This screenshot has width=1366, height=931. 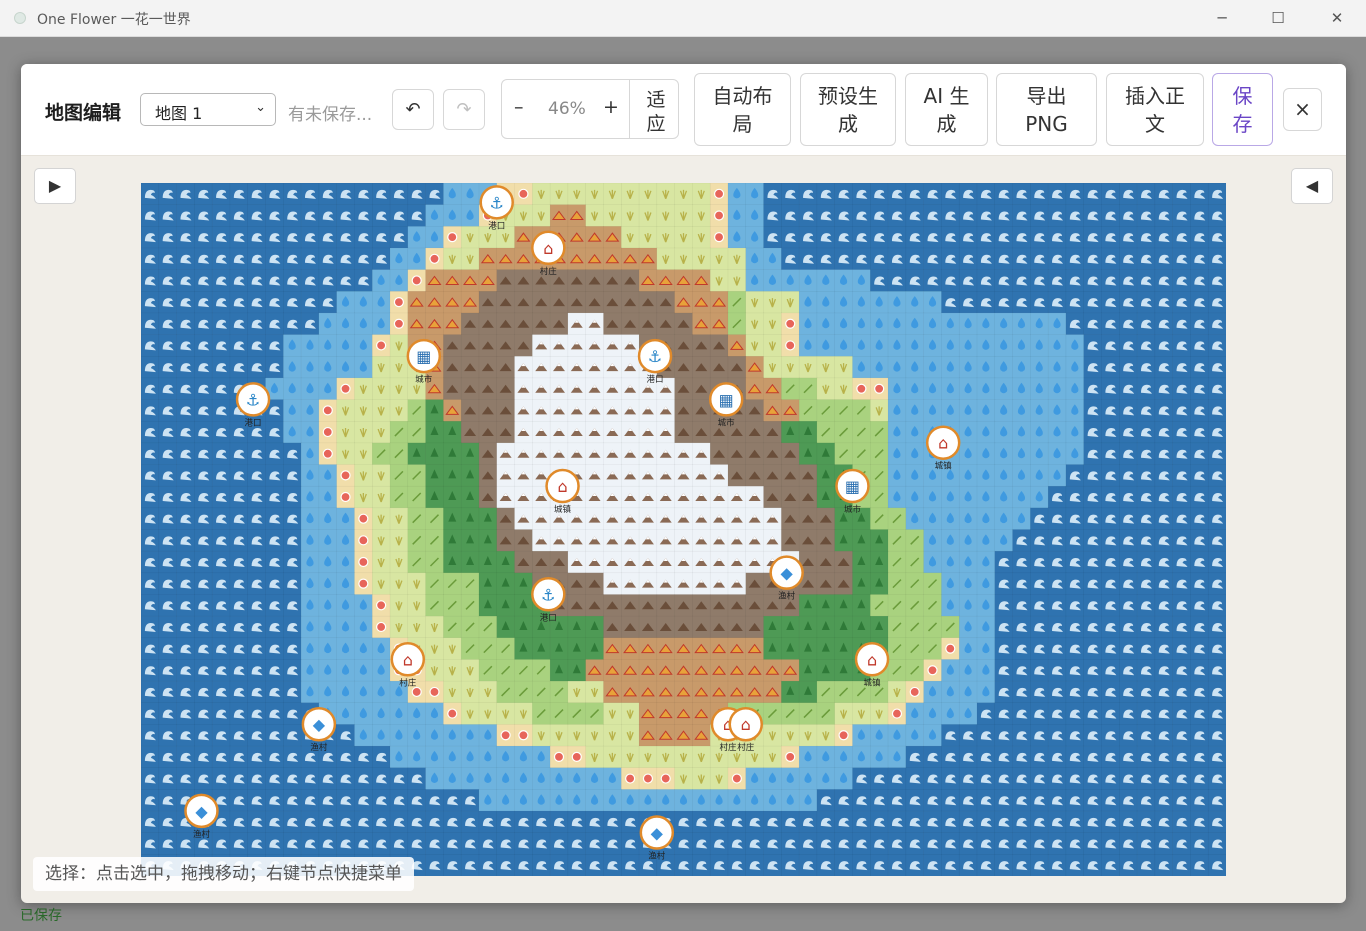 What do you see at coordinates (1302, 109) in the screenshot?
I see `close-dialog-button: ×` at bounding box center [1302, 109].